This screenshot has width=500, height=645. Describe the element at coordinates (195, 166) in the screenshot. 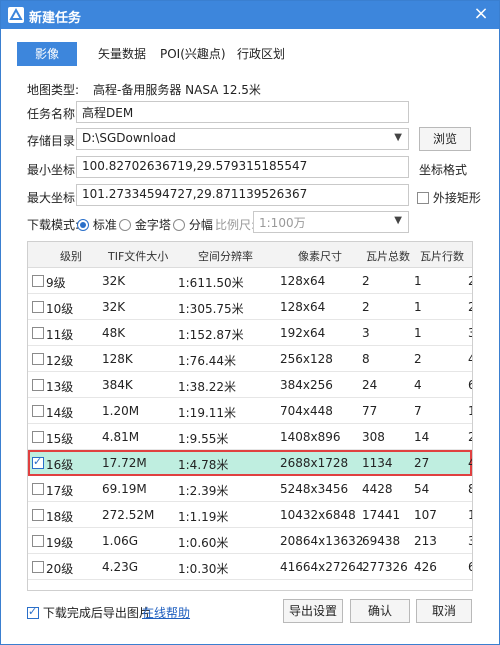

I see `min-coord-value: 100.82702636719,29.579315185547` at that location.